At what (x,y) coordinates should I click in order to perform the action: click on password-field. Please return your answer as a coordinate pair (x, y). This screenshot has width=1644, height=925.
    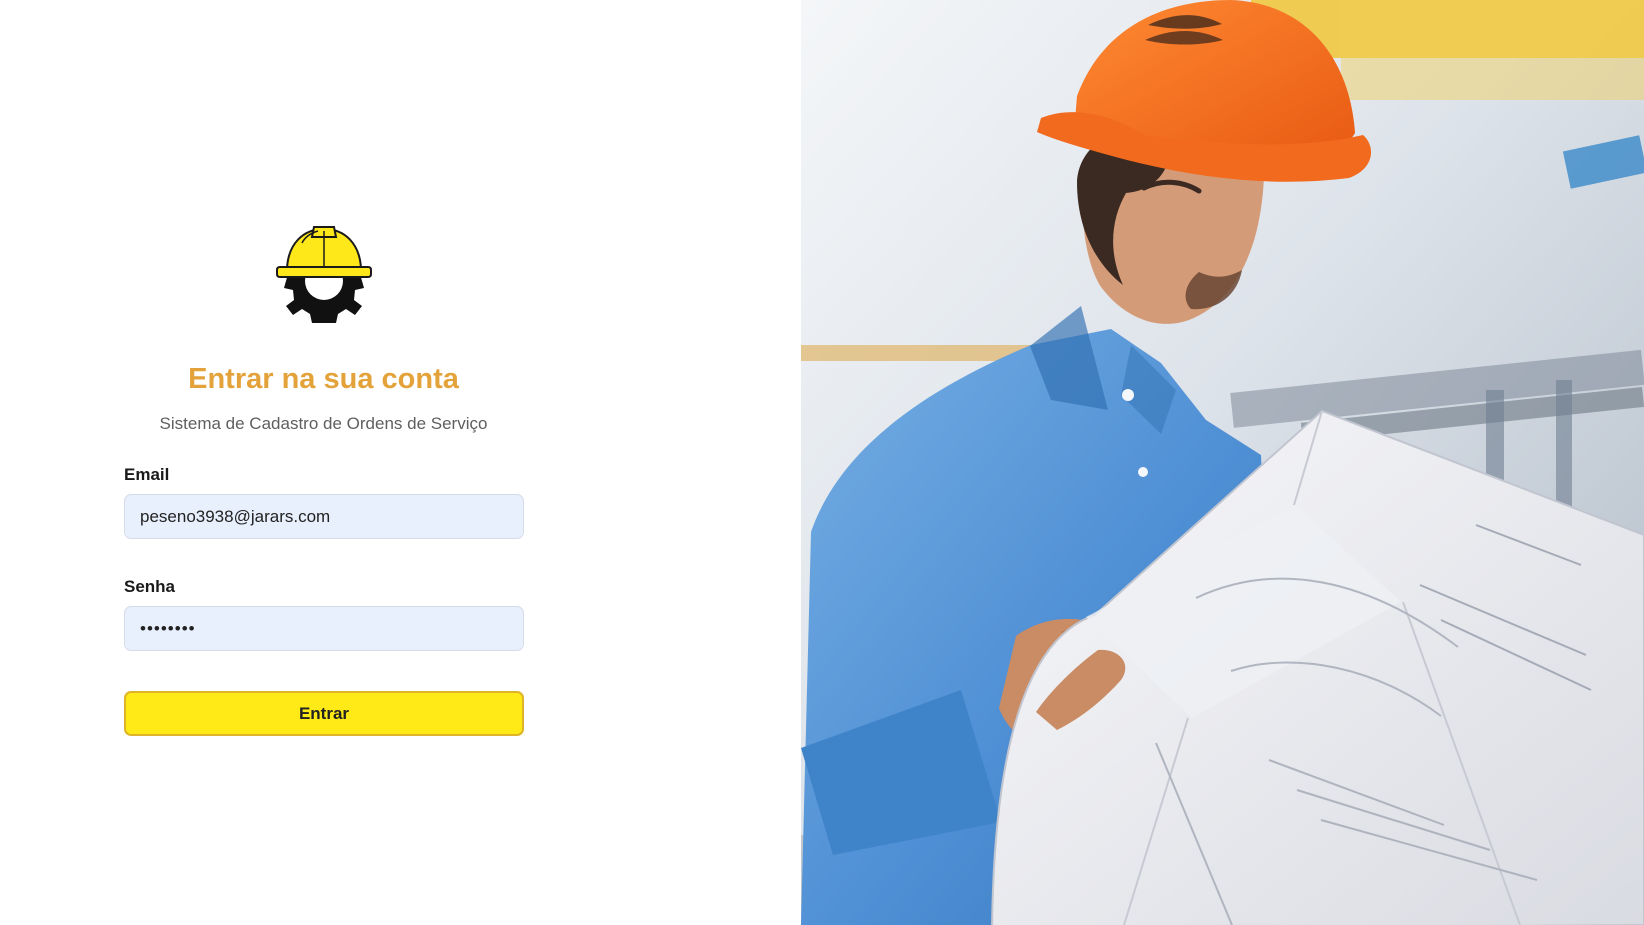
    Looking at the image, I should click on (324, 628).